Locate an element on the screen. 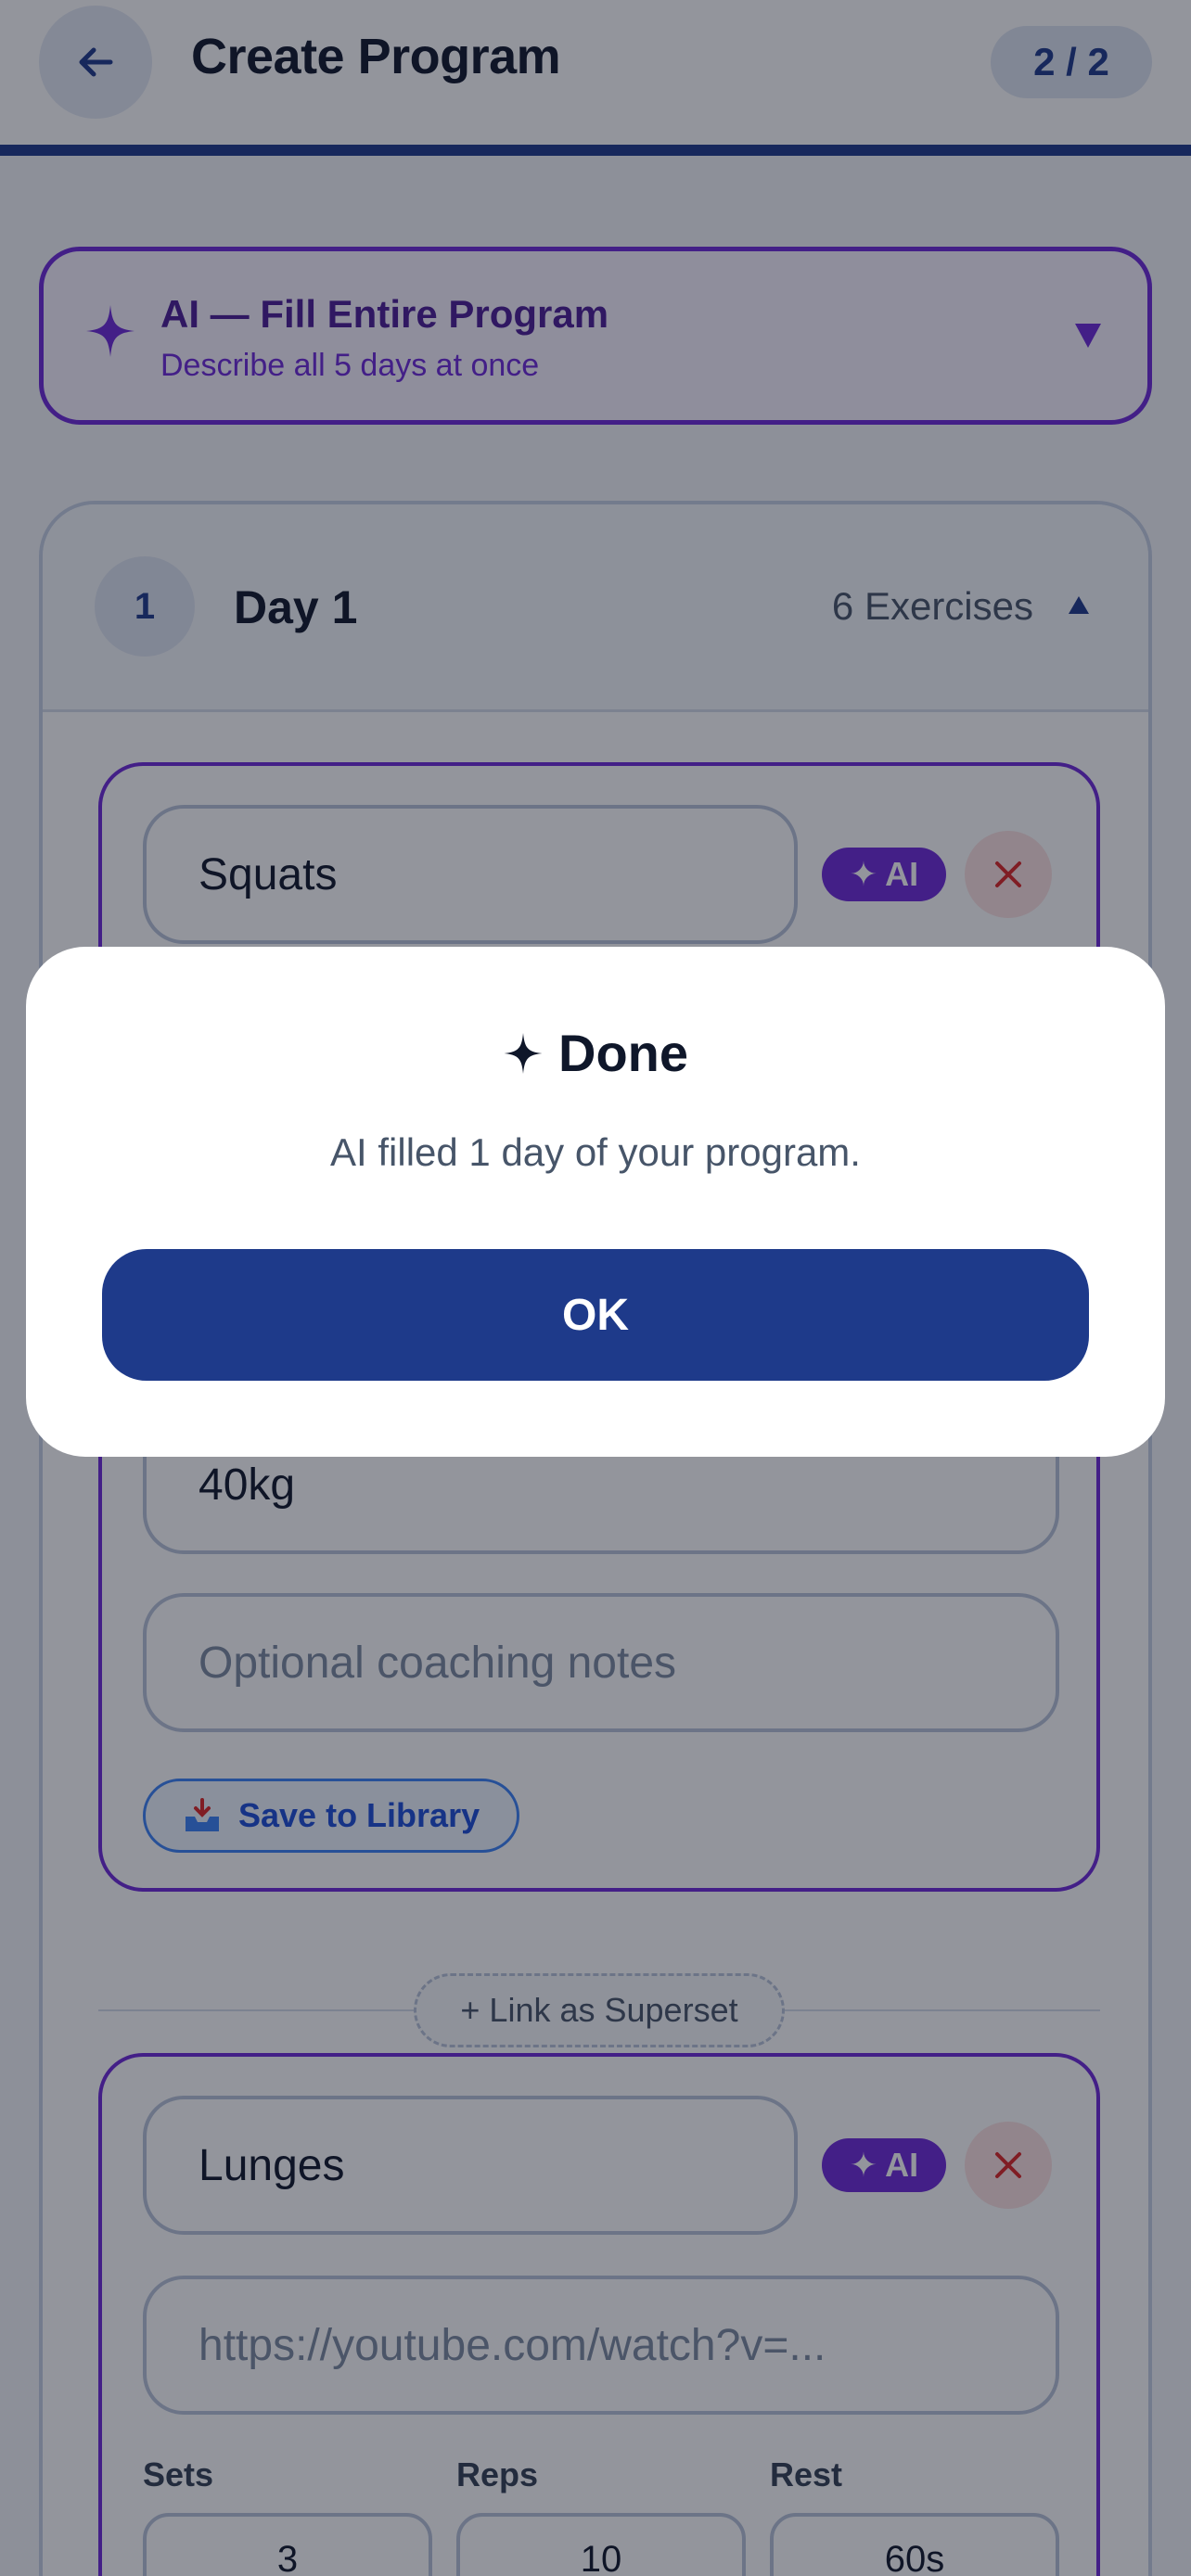  dialog-title-text: Done is located at coordinates (623, 1053).